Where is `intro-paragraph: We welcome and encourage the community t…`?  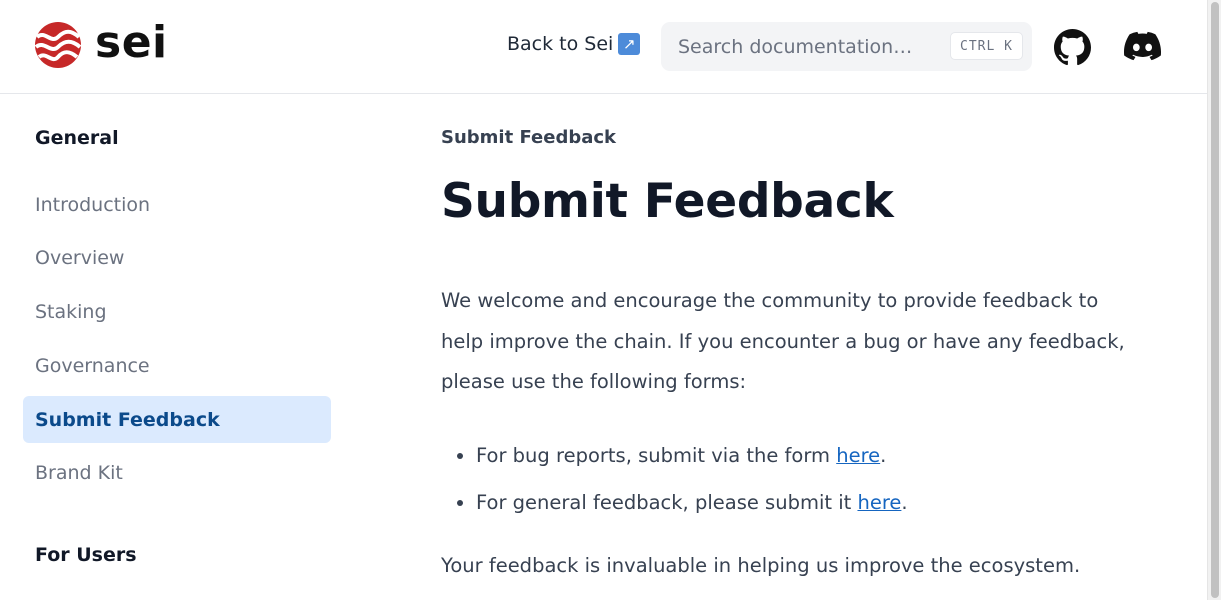 intro-paragraph: We welcome and encourage the community t… is located at coordinates (783, 341).